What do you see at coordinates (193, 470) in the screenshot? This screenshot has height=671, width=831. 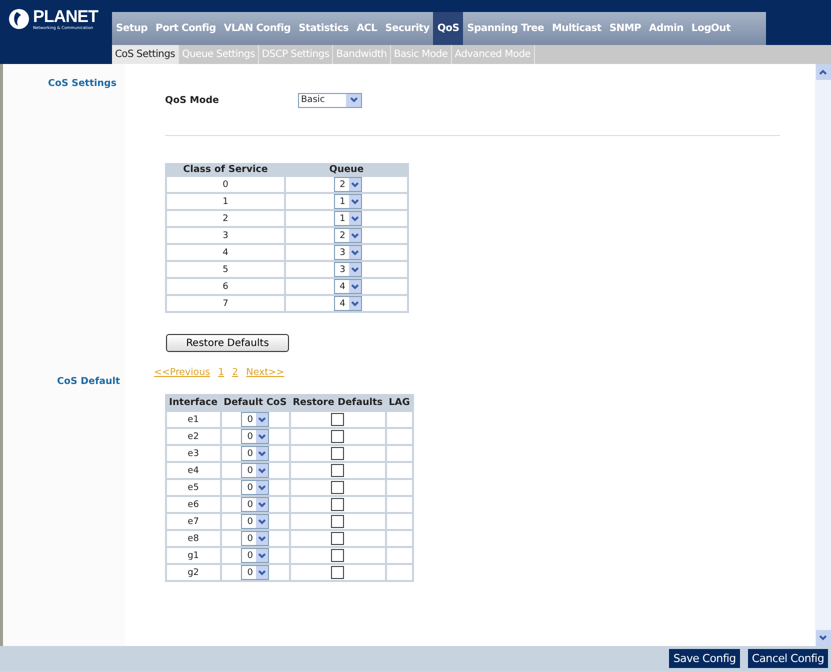 I see `table-cell: e4` at bounding box center [193, 470].